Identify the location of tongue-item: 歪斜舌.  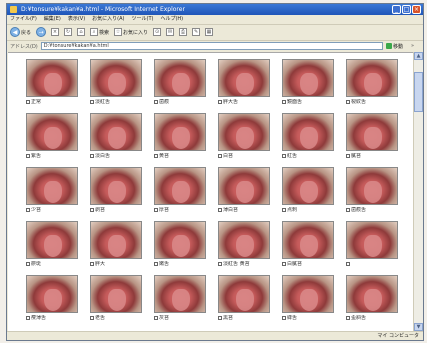
(377, 302).